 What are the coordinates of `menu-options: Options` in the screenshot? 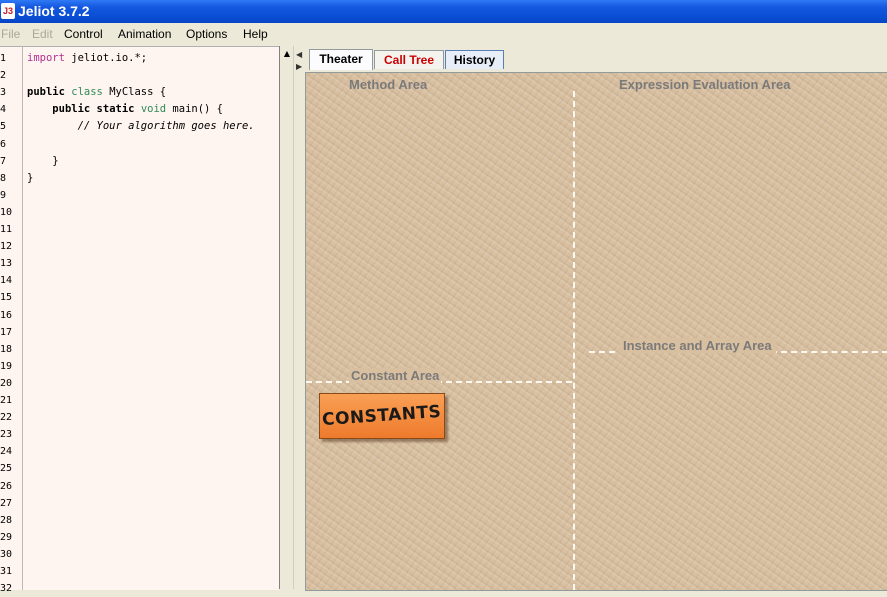 It's located at (206, 34).